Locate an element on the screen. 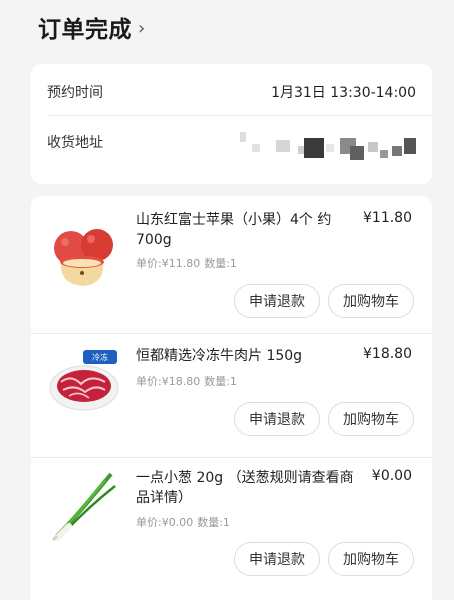 This screenshot has width=454, height=600. address-row: 收货地址 is located at coordinates (231, 150).